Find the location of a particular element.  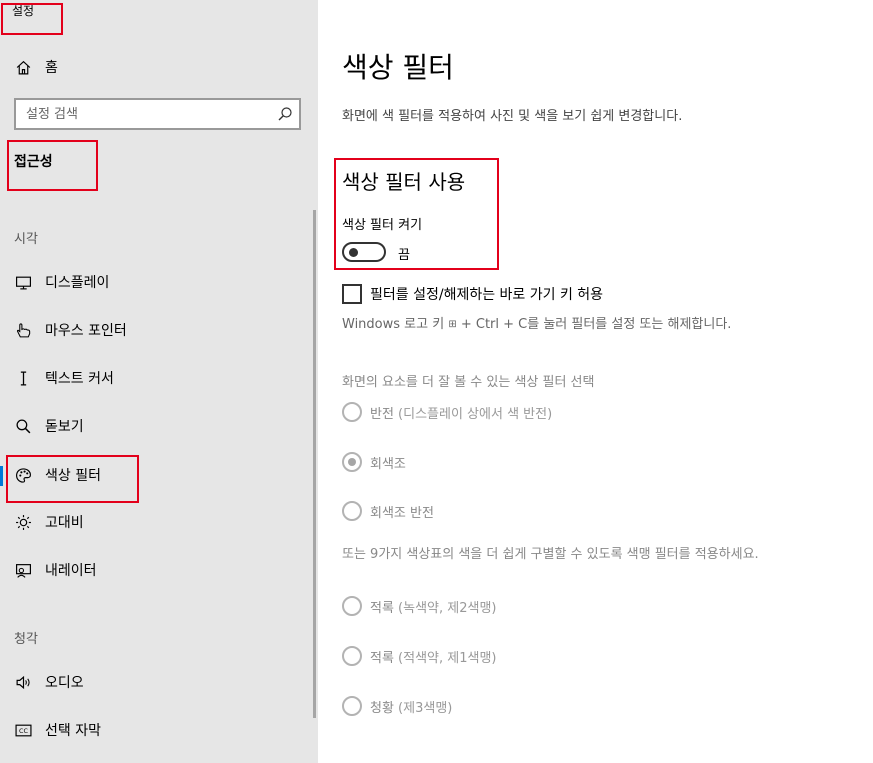

text-cursor-icon is located at coordinates (23, 378).